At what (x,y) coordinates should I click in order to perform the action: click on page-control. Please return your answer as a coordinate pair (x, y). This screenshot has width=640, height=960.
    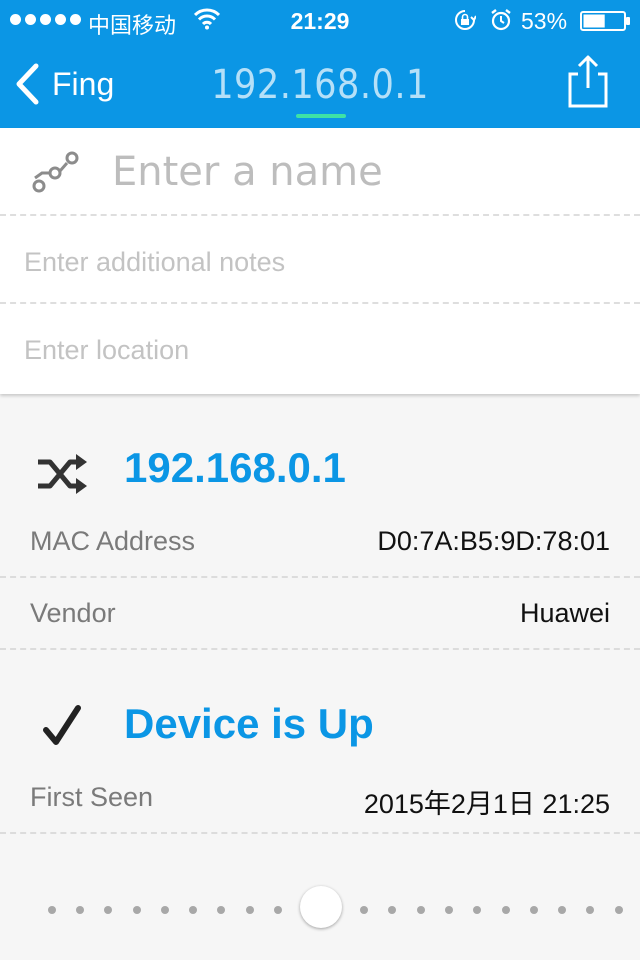
    Looking at the image, I should click on (320, 908).